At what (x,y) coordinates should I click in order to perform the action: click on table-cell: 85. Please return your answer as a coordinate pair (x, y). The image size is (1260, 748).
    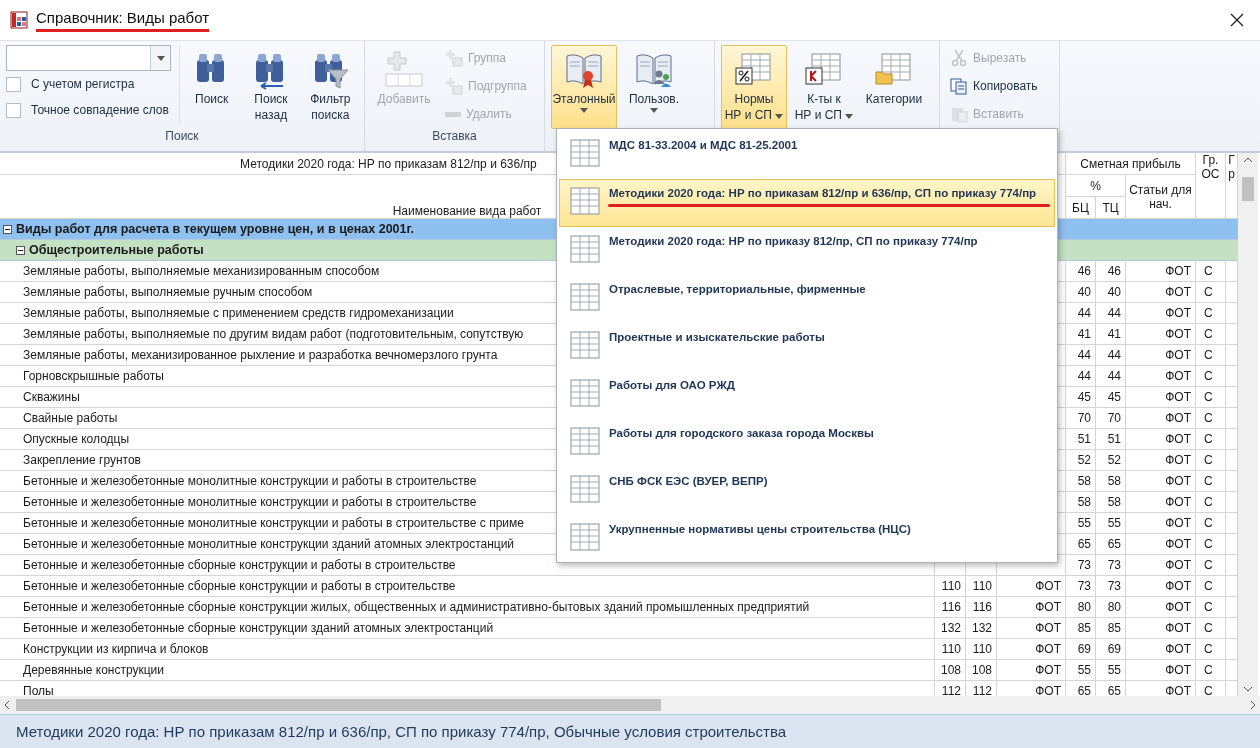
    Looking at the image, I should click on (1111, 628).